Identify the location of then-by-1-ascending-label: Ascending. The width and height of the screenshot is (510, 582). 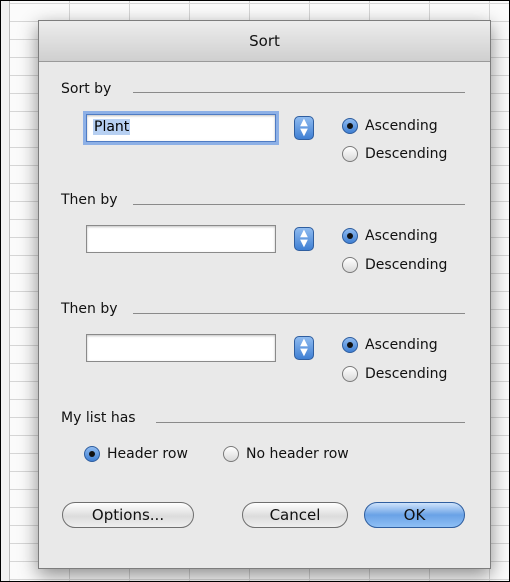
(401, 236).